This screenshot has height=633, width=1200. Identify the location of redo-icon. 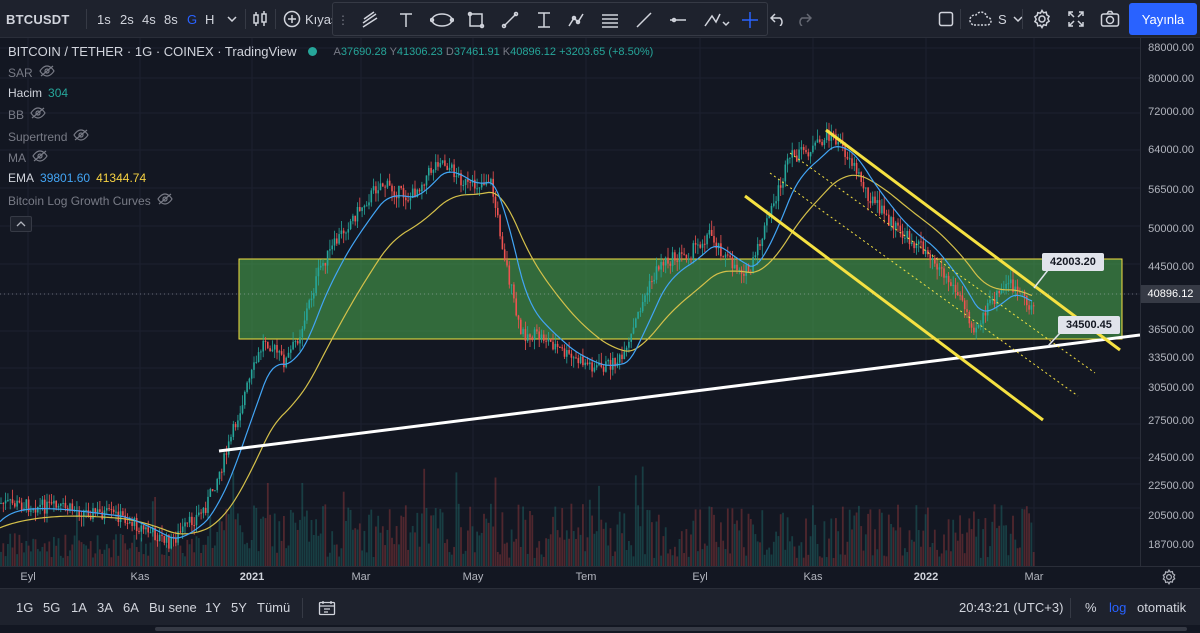
(804, 19).